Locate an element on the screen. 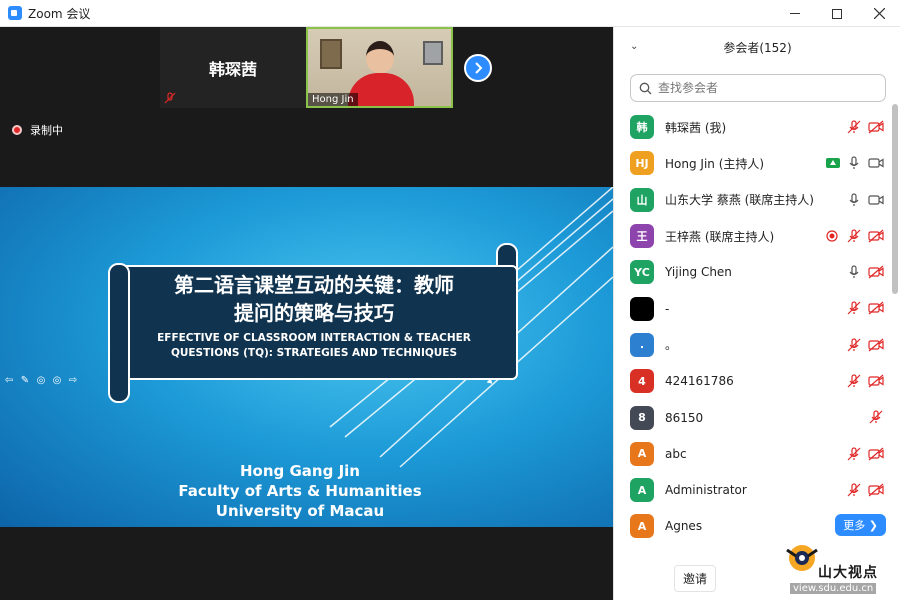  speaker-head is located at coordinates (380, 57).